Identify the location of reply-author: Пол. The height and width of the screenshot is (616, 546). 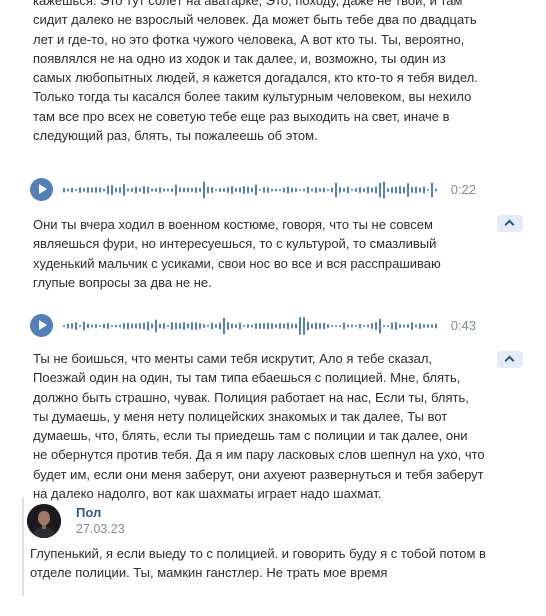
(88, 512).